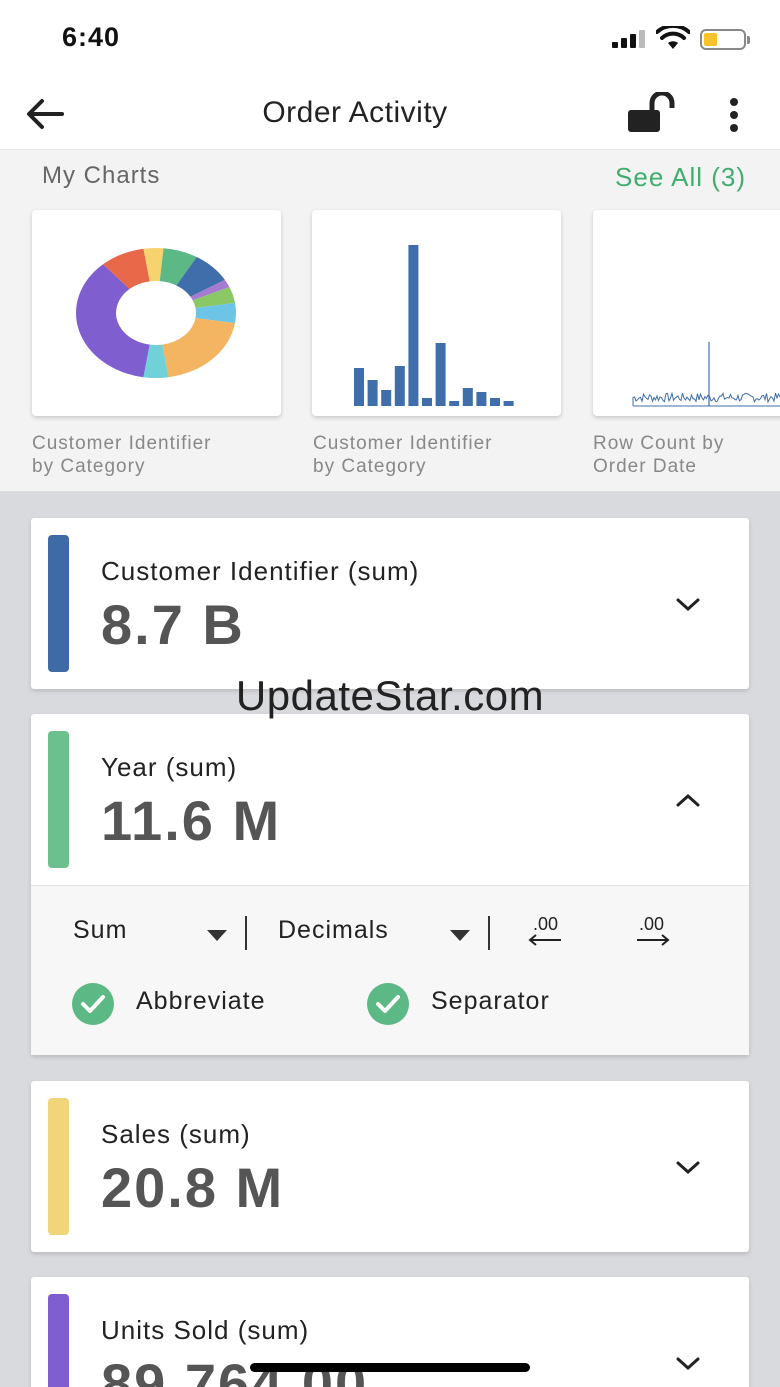 The image size is (780, 1387). I want to click on metric-card-header: Sales (sum) 20.8 M, so click(390, 1166).